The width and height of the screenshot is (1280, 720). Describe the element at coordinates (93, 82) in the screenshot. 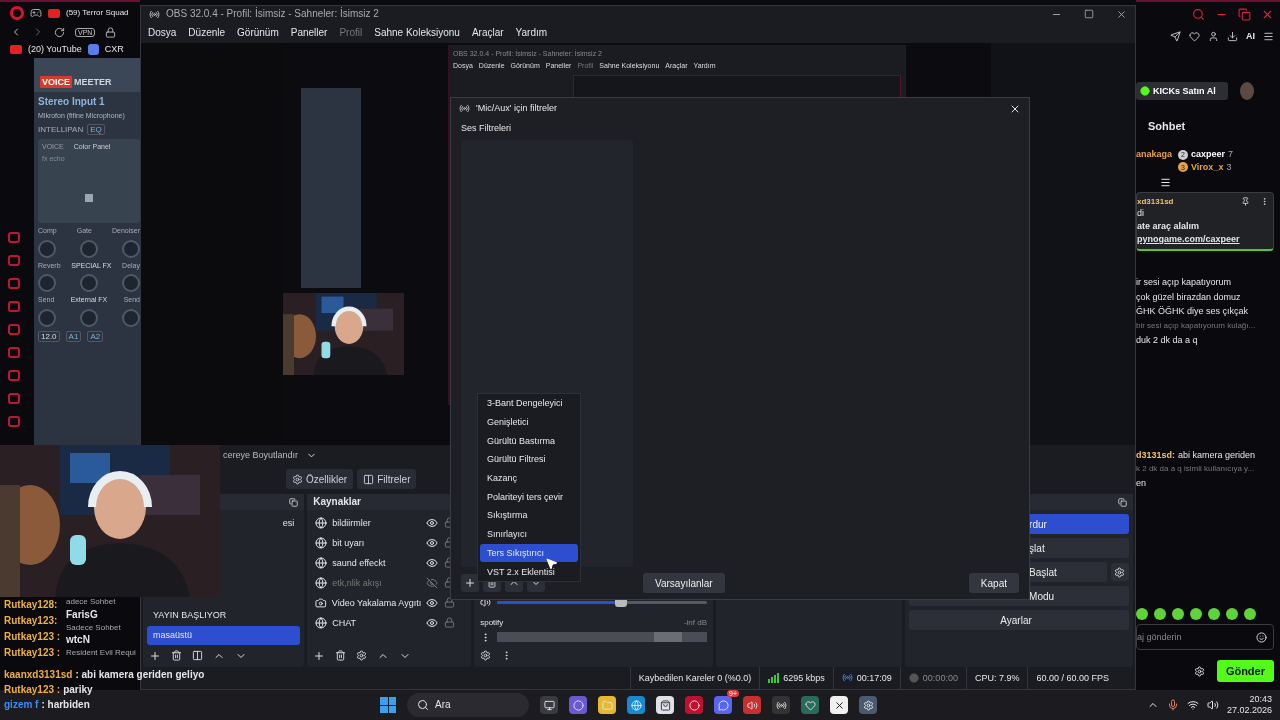

I see `app-logo: MEETER` at that location.